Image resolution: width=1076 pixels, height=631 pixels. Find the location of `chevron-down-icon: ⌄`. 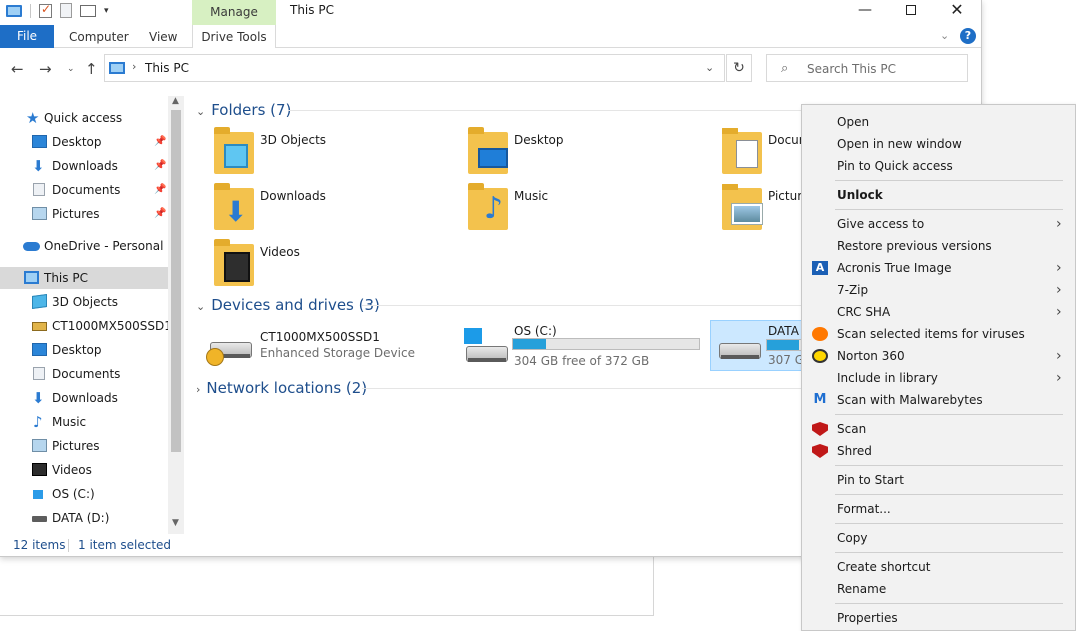

chevron-down-icon: ⌄ is located at coordinates (709, 67).